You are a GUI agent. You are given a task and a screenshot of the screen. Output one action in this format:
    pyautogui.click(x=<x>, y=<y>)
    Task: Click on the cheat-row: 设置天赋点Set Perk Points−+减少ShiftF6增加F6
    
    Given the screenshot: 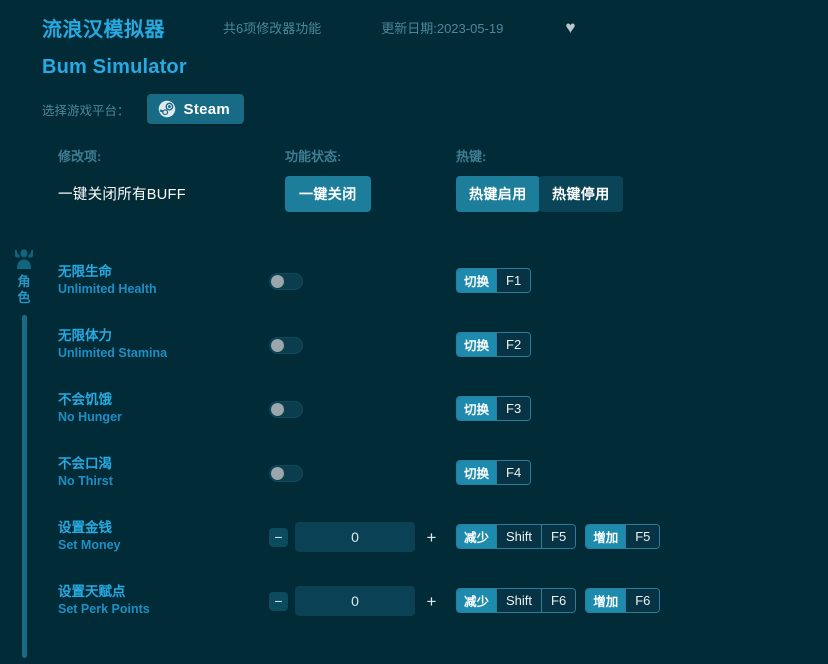 What is the action you would take?
    pyautogui.click(x=414, y=604)
    